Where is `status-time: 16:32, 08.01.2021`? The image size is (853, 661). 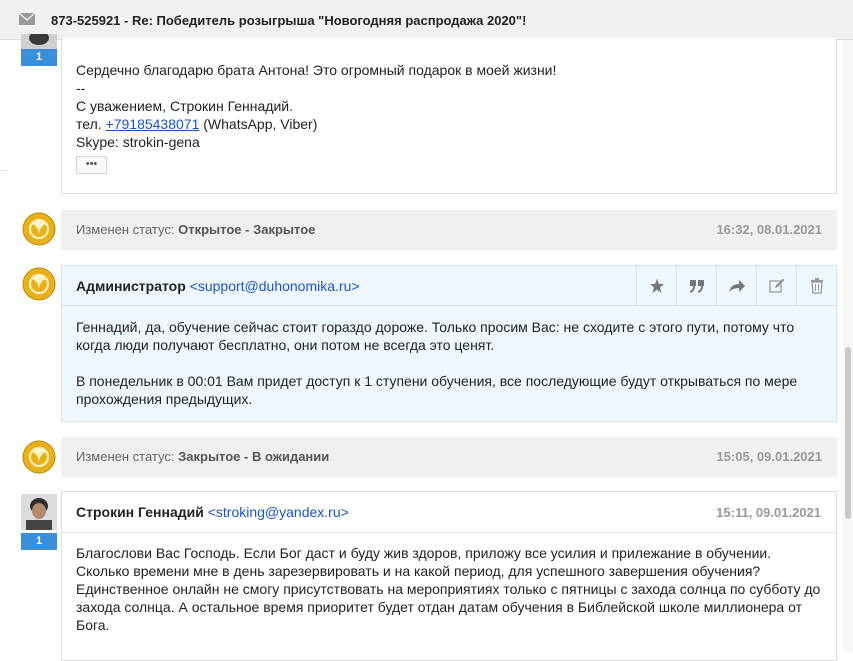 status-time: 16:32, 08.01.2021 is located at coordinates (769, 229).